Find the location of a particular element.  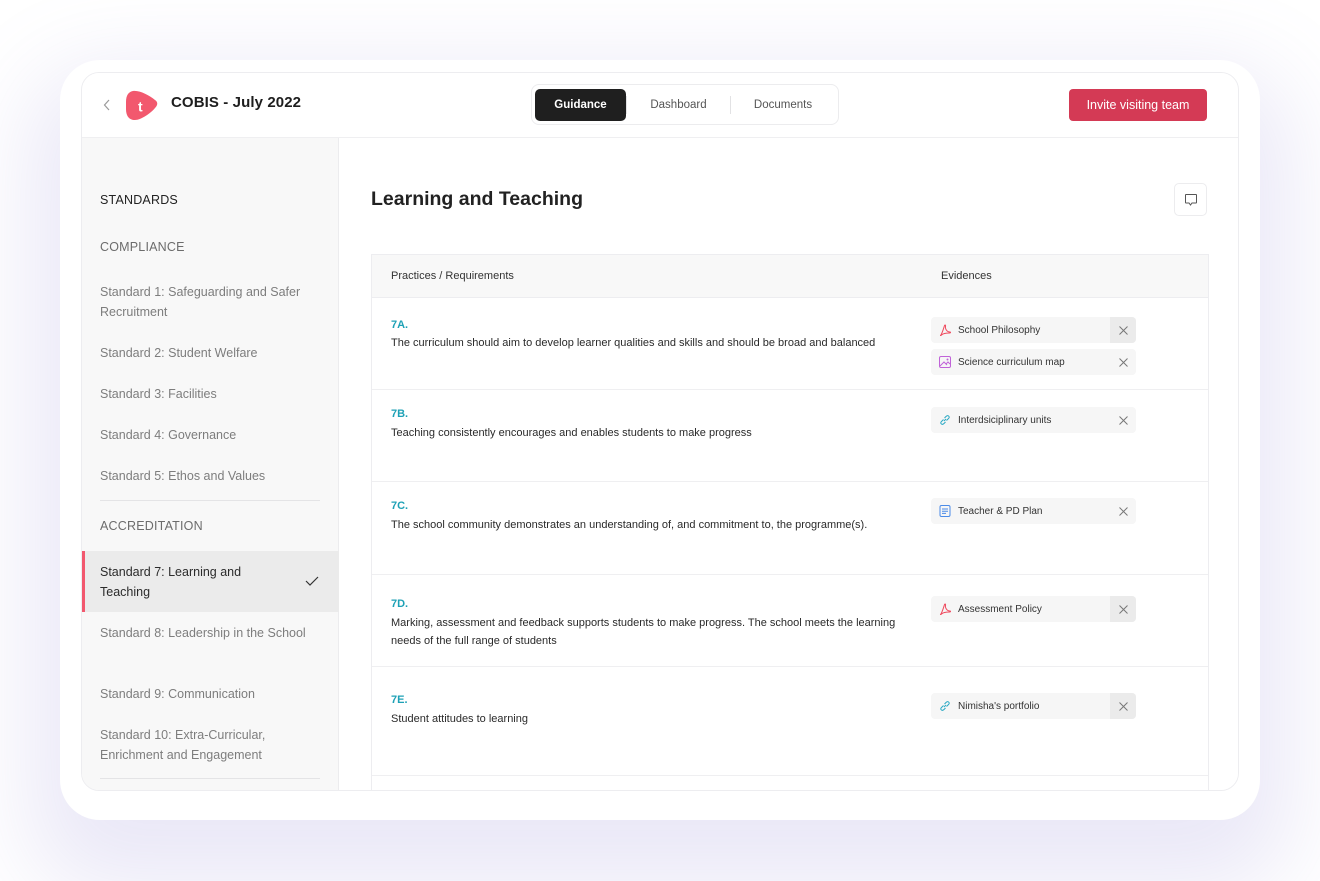

evidence-name: Assessment Policy is located at coordinates (1000, 609).